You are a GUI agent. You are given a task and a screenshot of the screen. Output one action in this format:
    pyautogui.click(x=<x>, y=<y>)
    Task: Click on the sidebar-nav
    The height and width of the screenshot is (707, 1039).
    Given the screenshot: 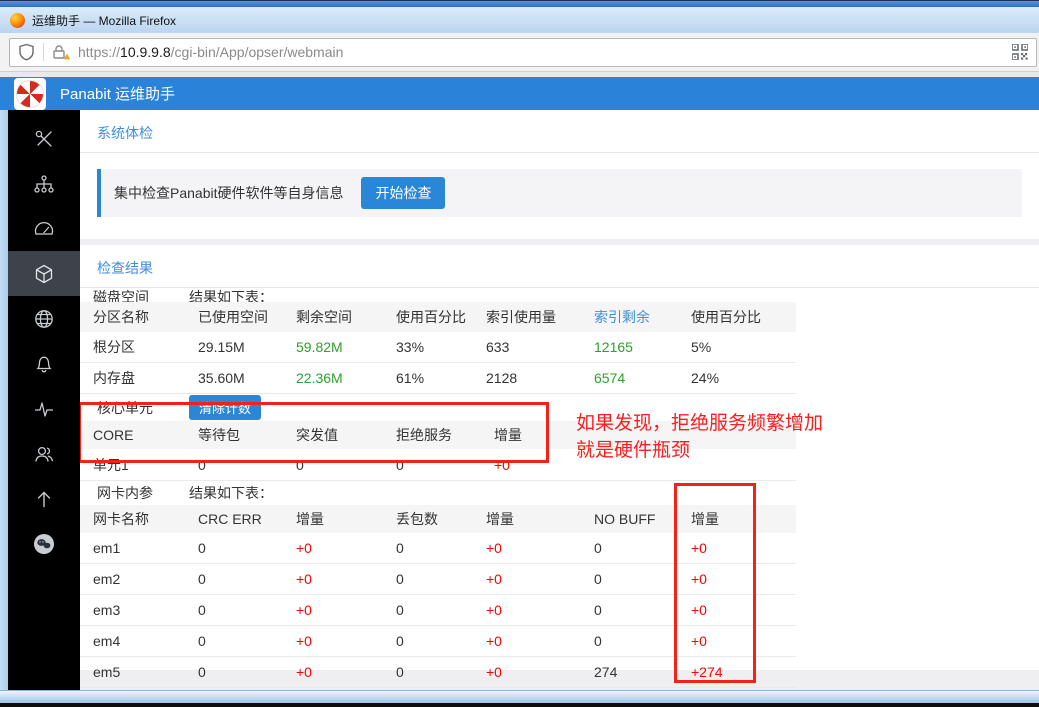 What is the action you would take?
    pyautogui.click(x=44, y=400)
    